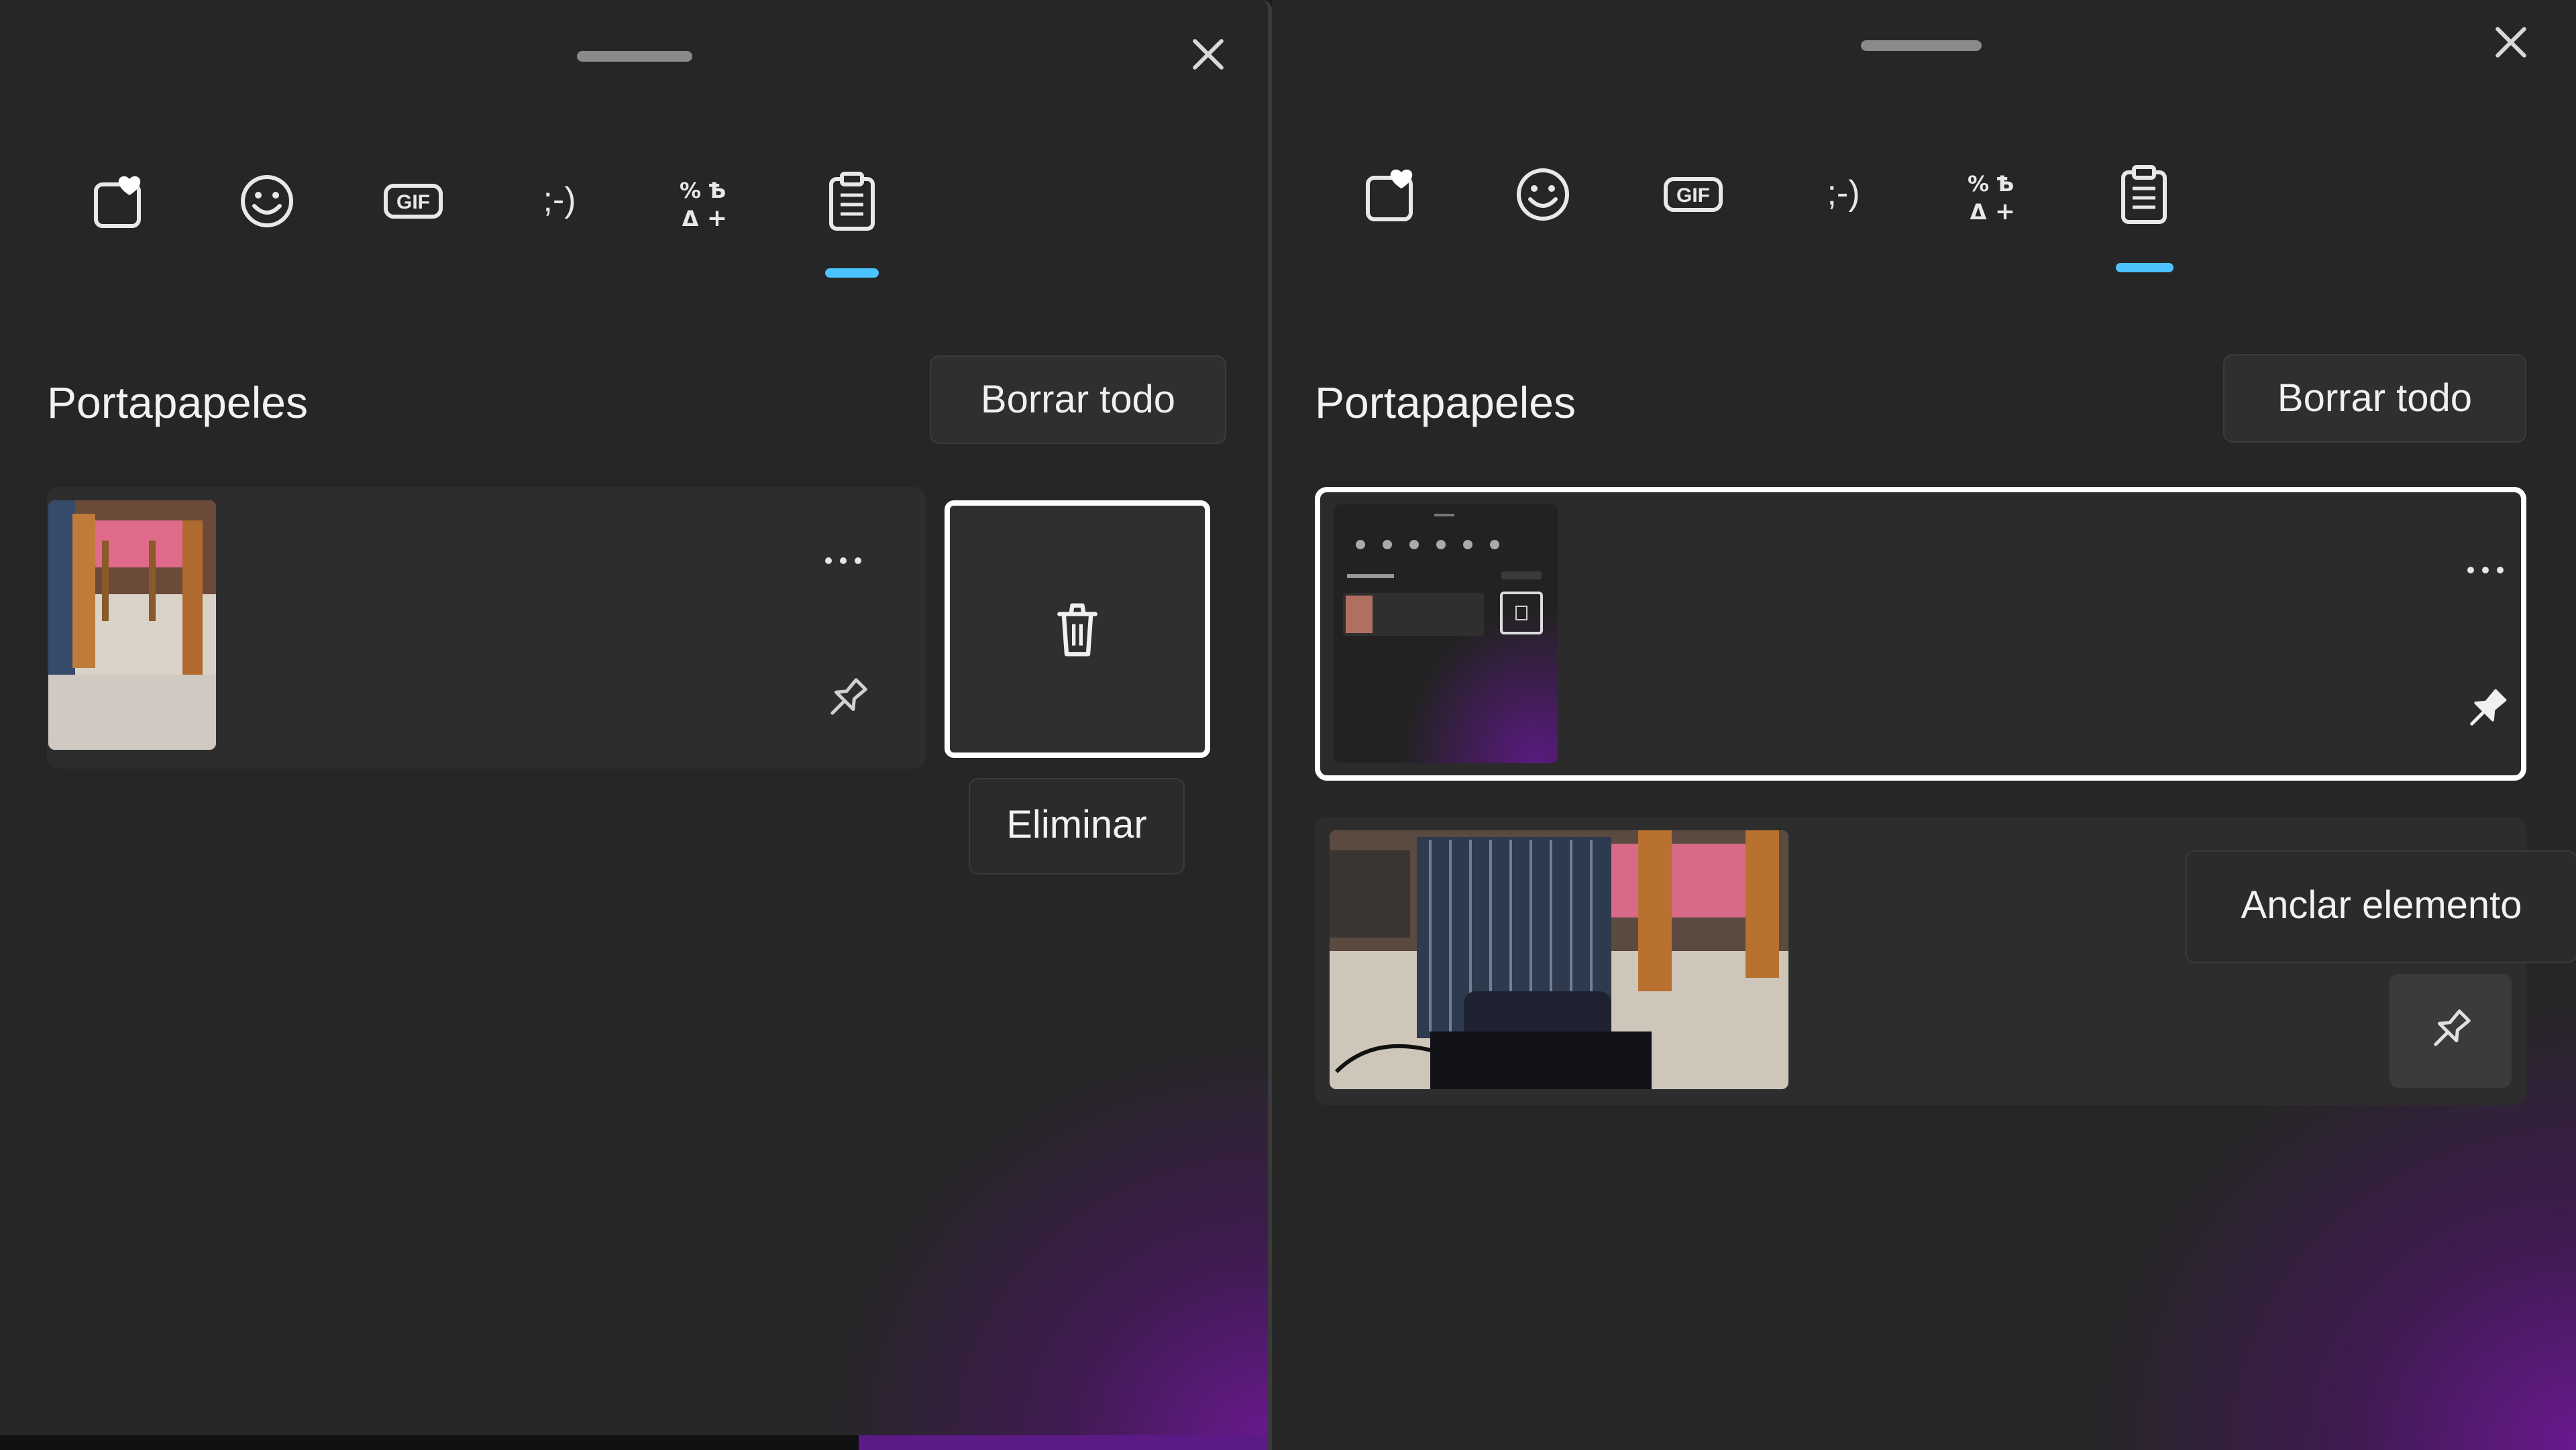 Image resolution: width=2576 pixels, height=1450 pixels. I want to click on trash-icon, so click(1077, 630).